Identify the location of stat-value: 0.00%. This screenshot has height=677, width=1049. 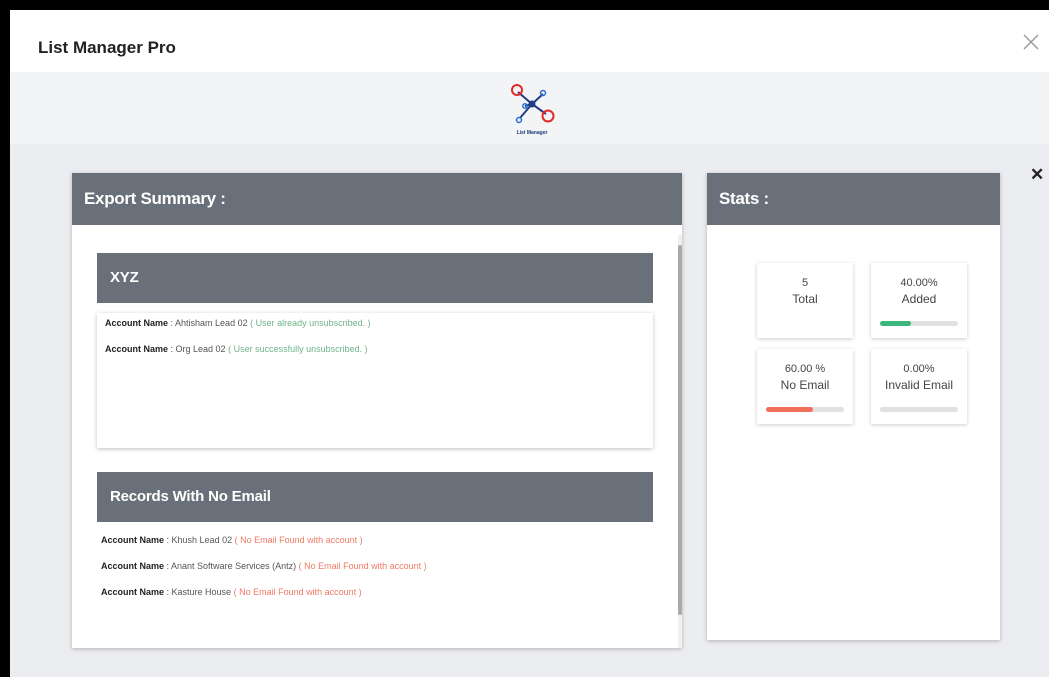
(919, 369).